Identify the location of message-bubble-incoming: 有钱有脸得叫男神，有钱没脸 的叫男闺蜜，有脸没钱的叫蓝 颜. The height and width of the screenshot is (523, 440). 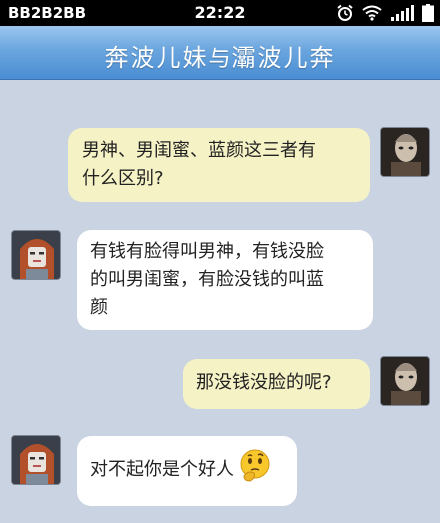
(225, 280).